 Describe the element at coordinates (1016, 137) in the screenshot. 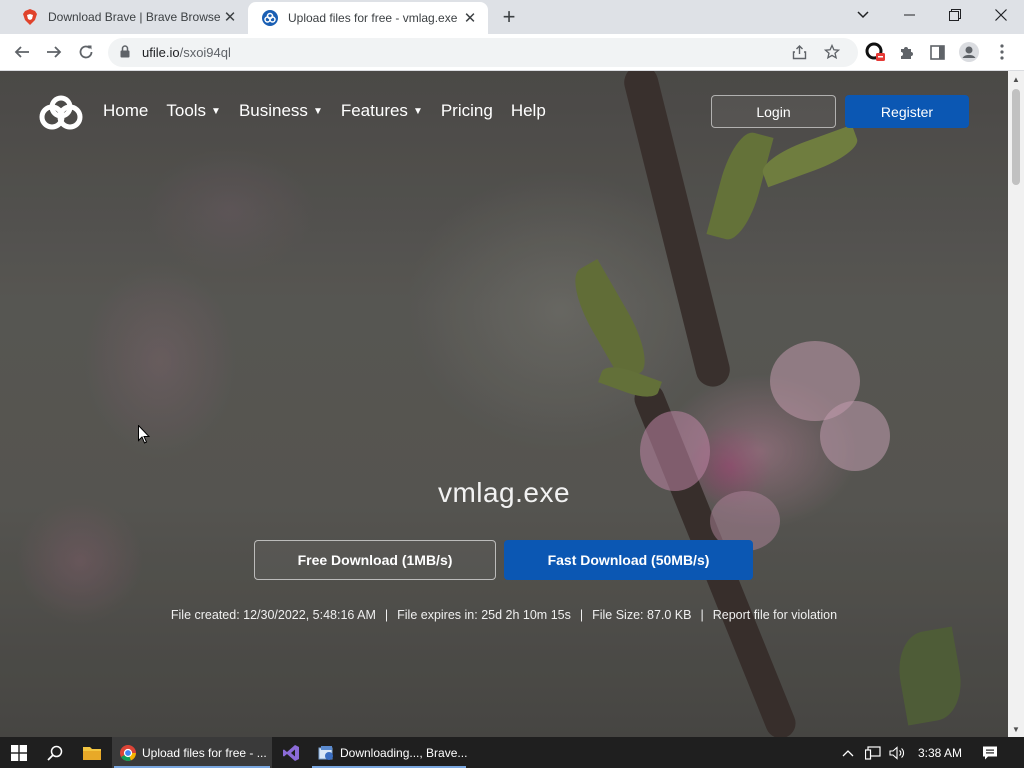

I see `scrollbar-thumb` at that location.